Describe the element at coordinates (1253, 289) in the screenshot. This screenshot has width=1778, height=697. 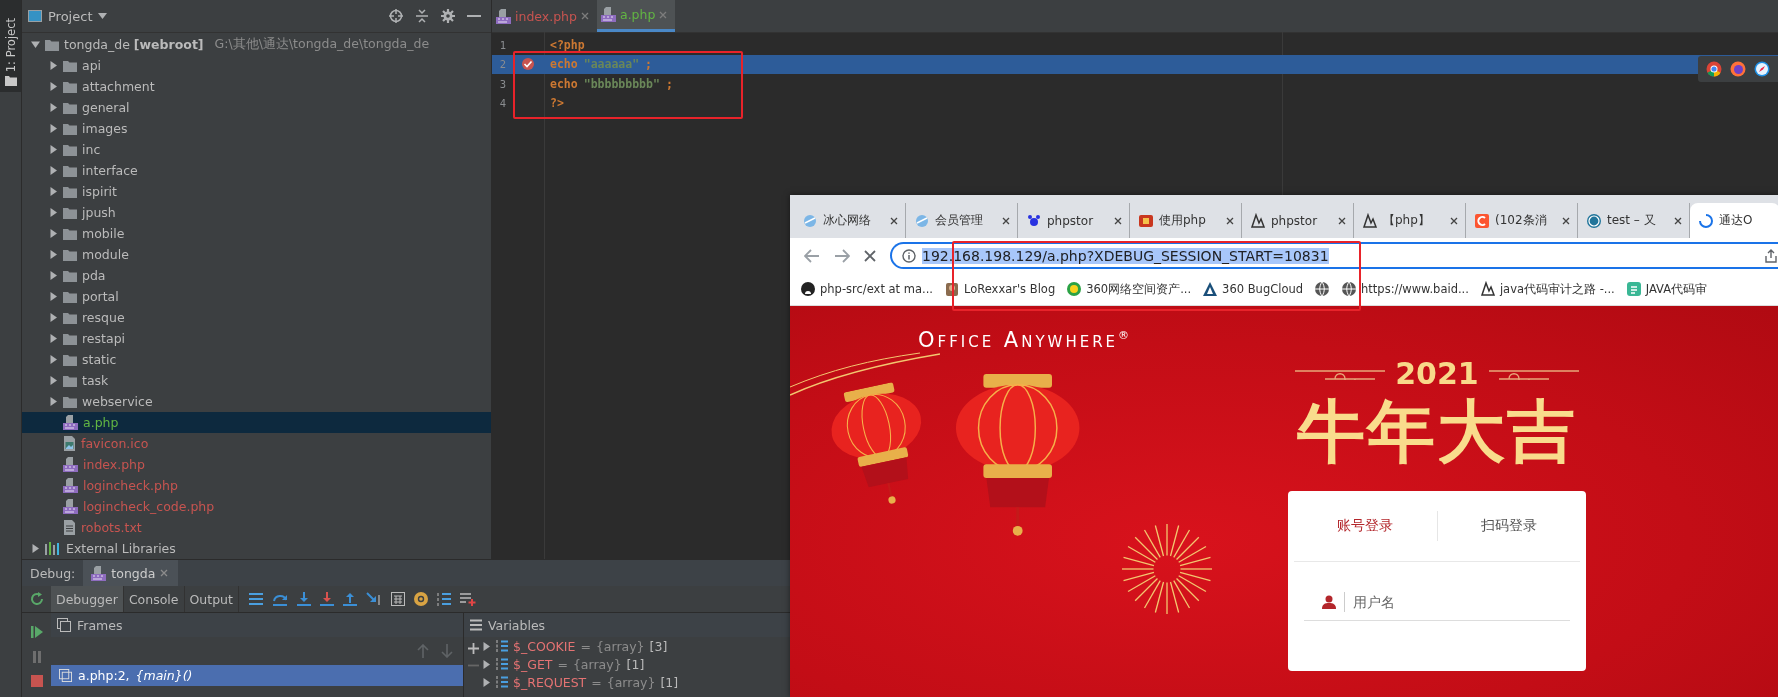
I see `bookmark-link: 360 BugCloud` at that location.